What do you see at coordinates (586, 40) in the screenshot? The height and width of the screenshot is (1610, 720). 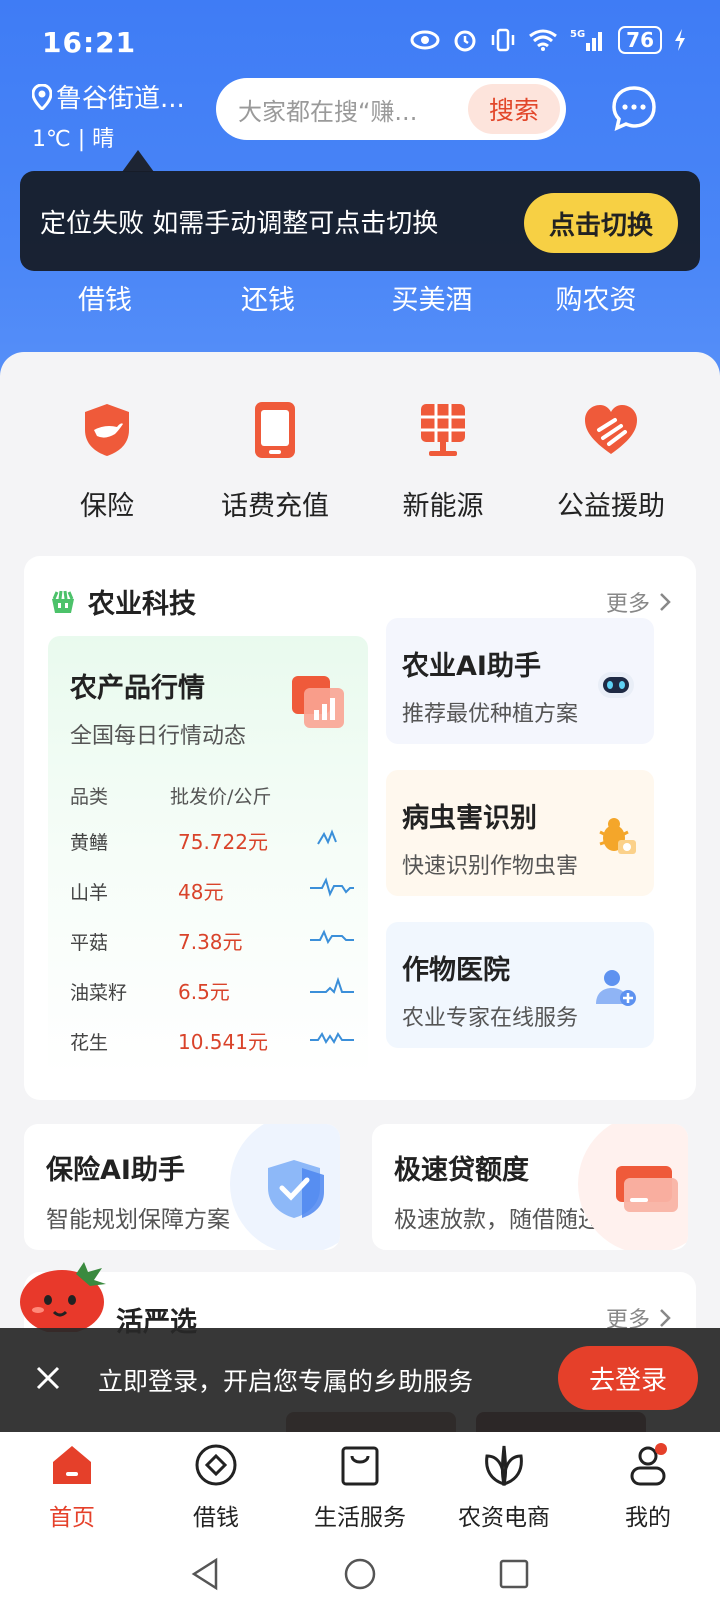 I see `signal-5g-icon: 5G` at bounding box center [586, 40].